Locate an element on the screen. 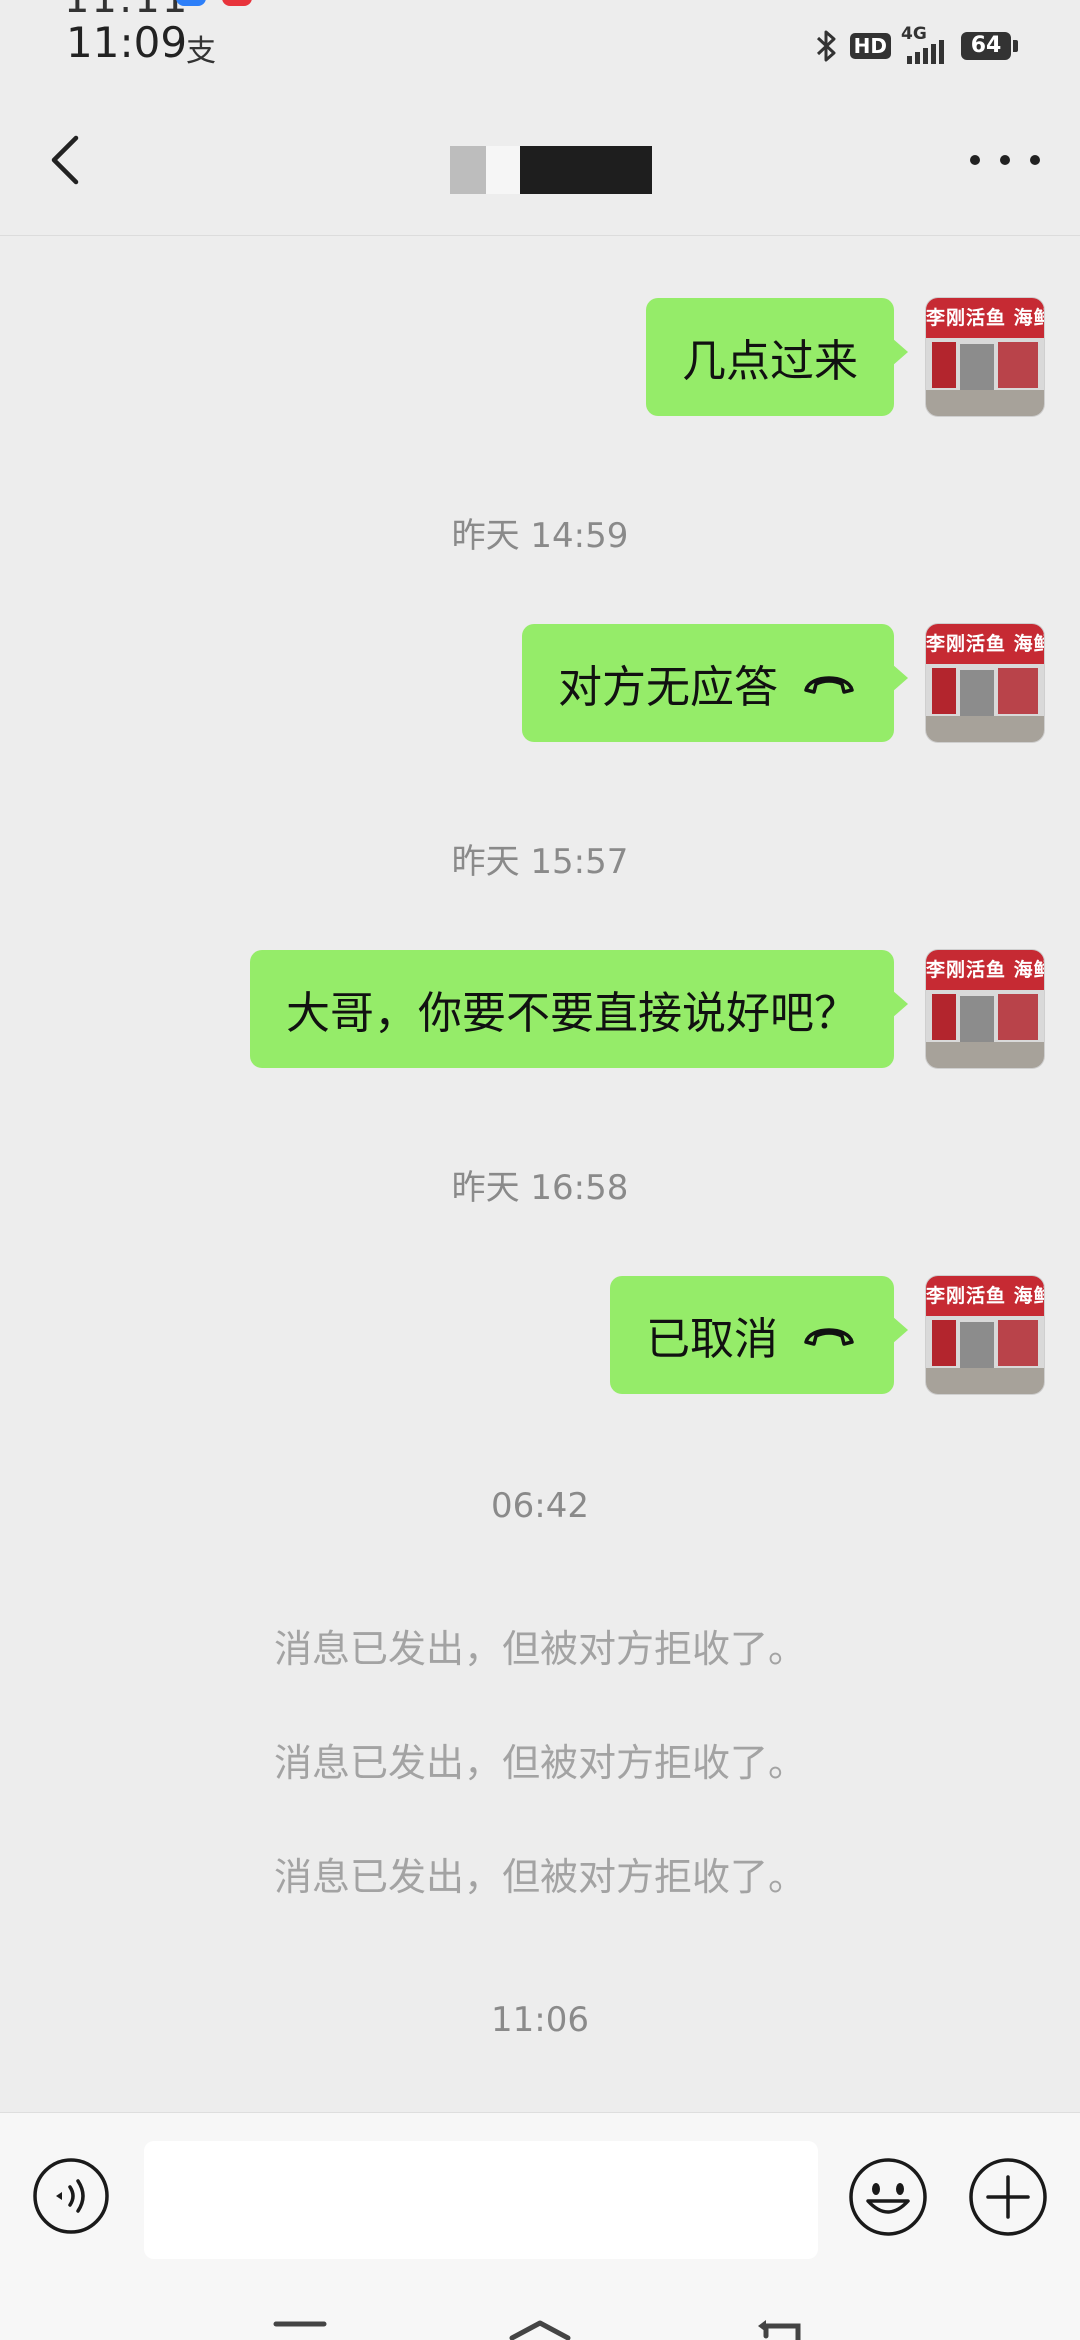 The width and height of the screenshot is (1080, 2340). message-row: 大哥，你要不要直接说好吧？ 李刚活鱼 海鲜 is located at coordinates (540, 1010).